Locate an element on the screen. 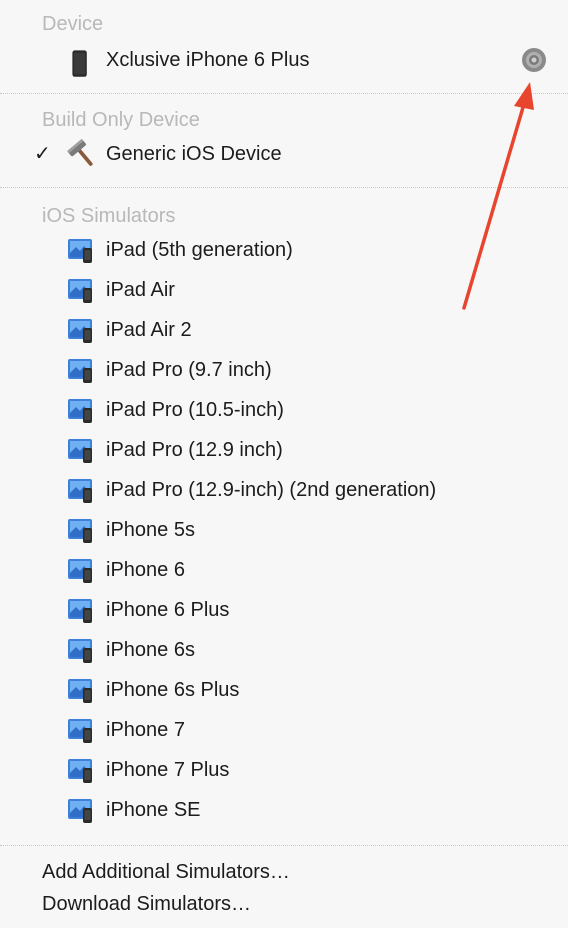  simulator-label: iPhone SE is located at coordinates (153, 810).